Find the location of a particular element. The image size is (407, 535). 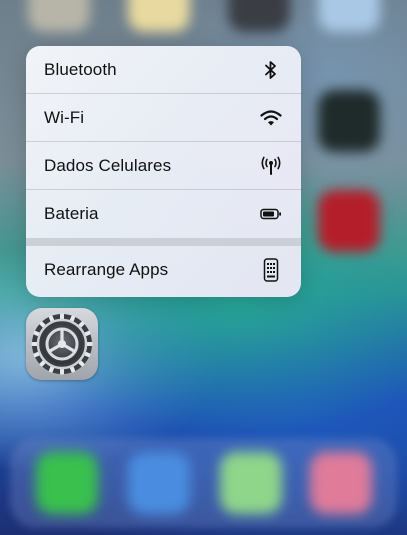

cellular-antenna-icon is located at coordinates (271, 166).